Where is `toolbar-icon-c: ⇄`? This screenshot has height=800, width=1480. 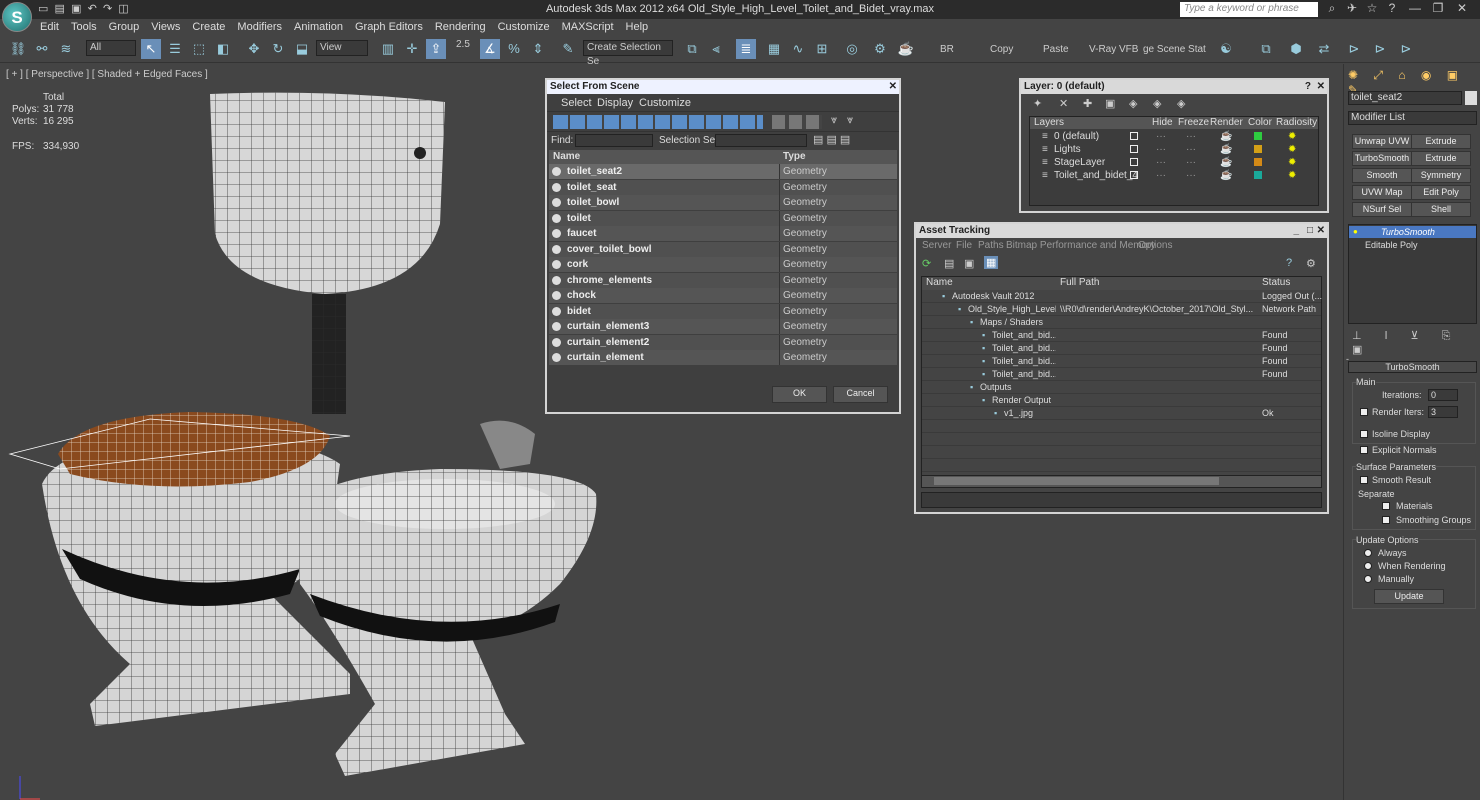
toolbar-icon-c: ⇄ is located at coordinates (1324, 49).